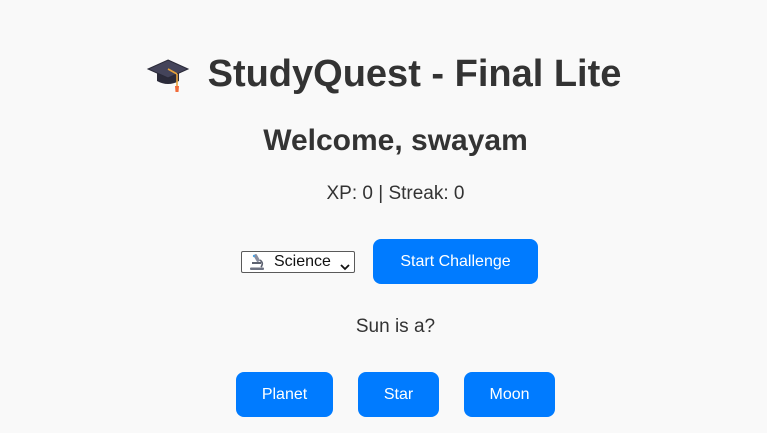 The image size is (767, 433). Describe the element at coordinates (509, 394) in the screenshot. I see `answer-option-moon: Moon` at that location.